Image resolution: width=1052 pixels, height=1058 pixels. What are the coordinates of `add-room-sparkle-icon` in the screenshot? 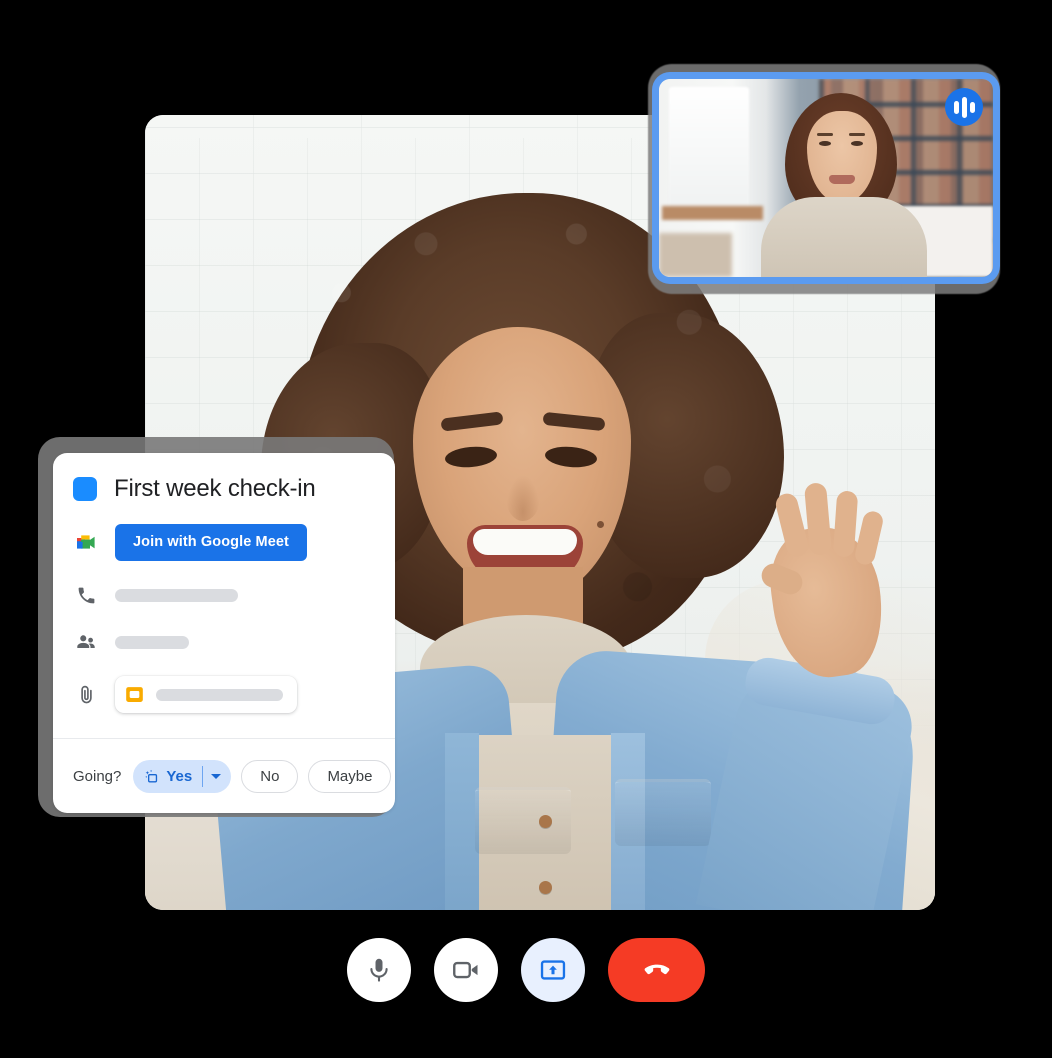 It's located at (151, 775).